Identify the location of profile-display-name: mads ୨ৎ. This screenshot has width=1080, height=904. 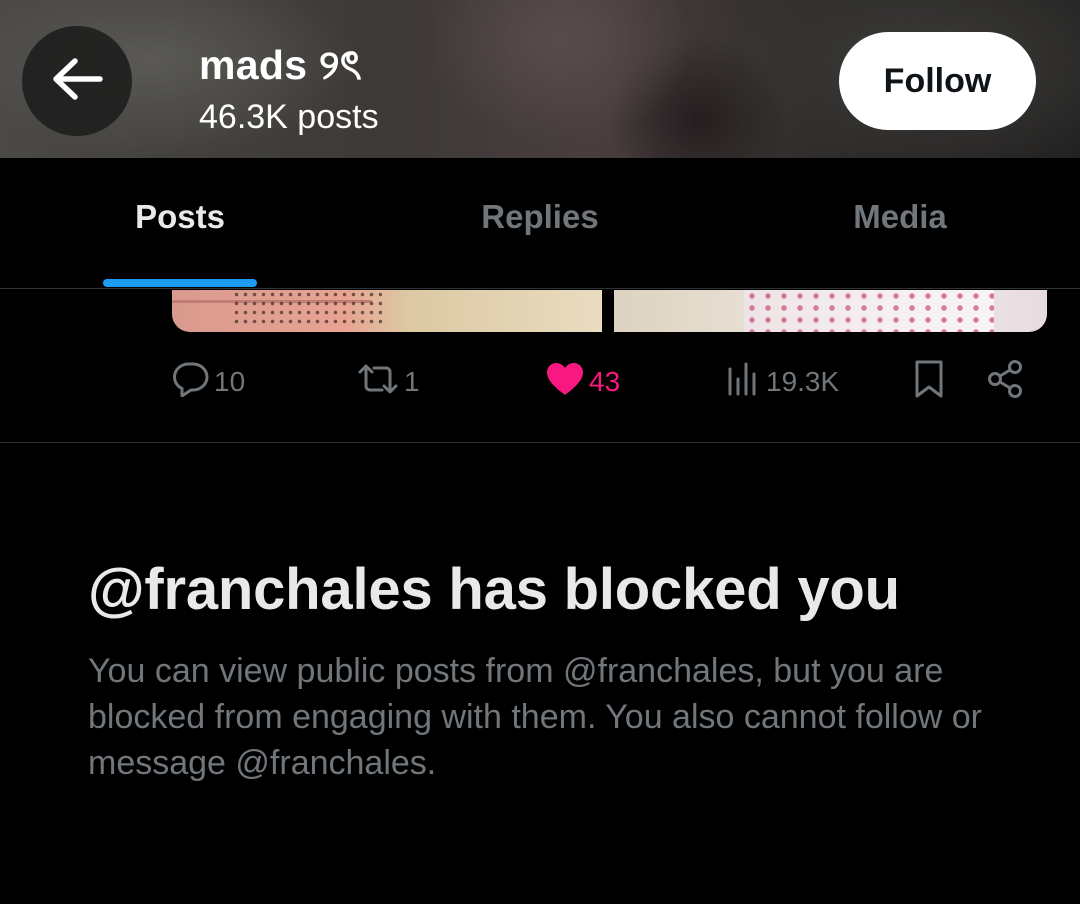
(280, 65).